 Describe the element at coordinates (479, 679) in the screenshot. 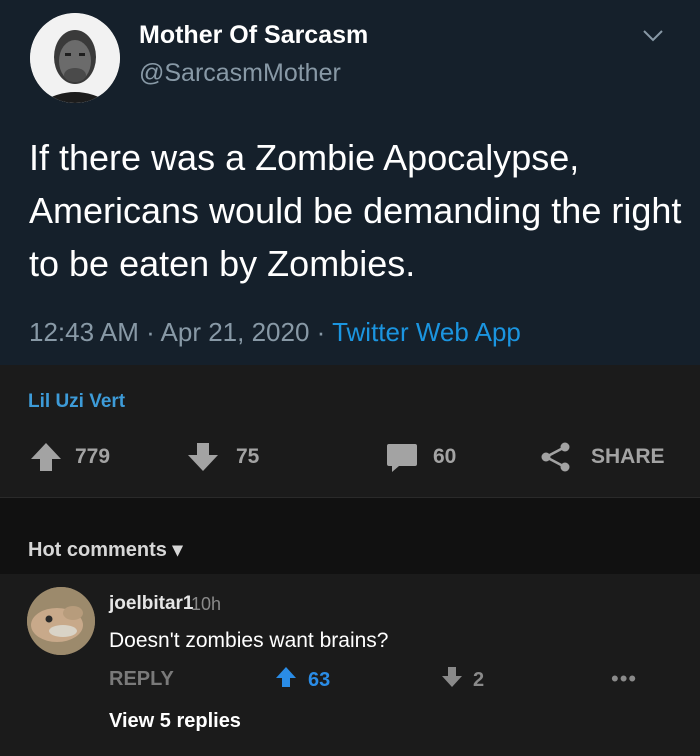

I see `comment-downvote-count: 2` at that location.